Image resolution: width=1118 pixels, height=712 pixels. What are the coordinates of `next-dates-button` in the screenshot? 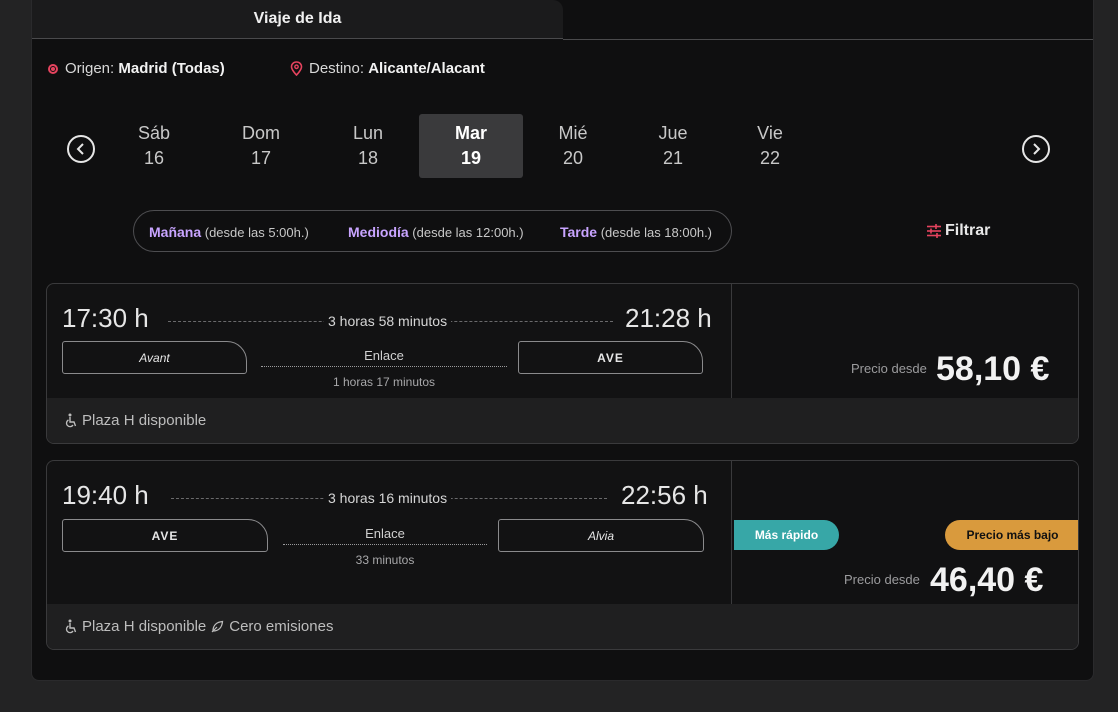 It's located at (1036, 149).